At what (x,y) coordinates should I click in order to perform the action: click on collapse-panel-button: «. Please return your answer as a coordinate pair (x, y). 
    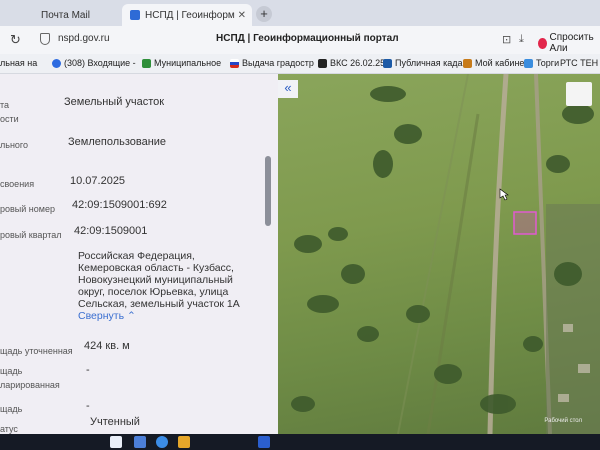
    Looking at the image, I should click on (288, 89).